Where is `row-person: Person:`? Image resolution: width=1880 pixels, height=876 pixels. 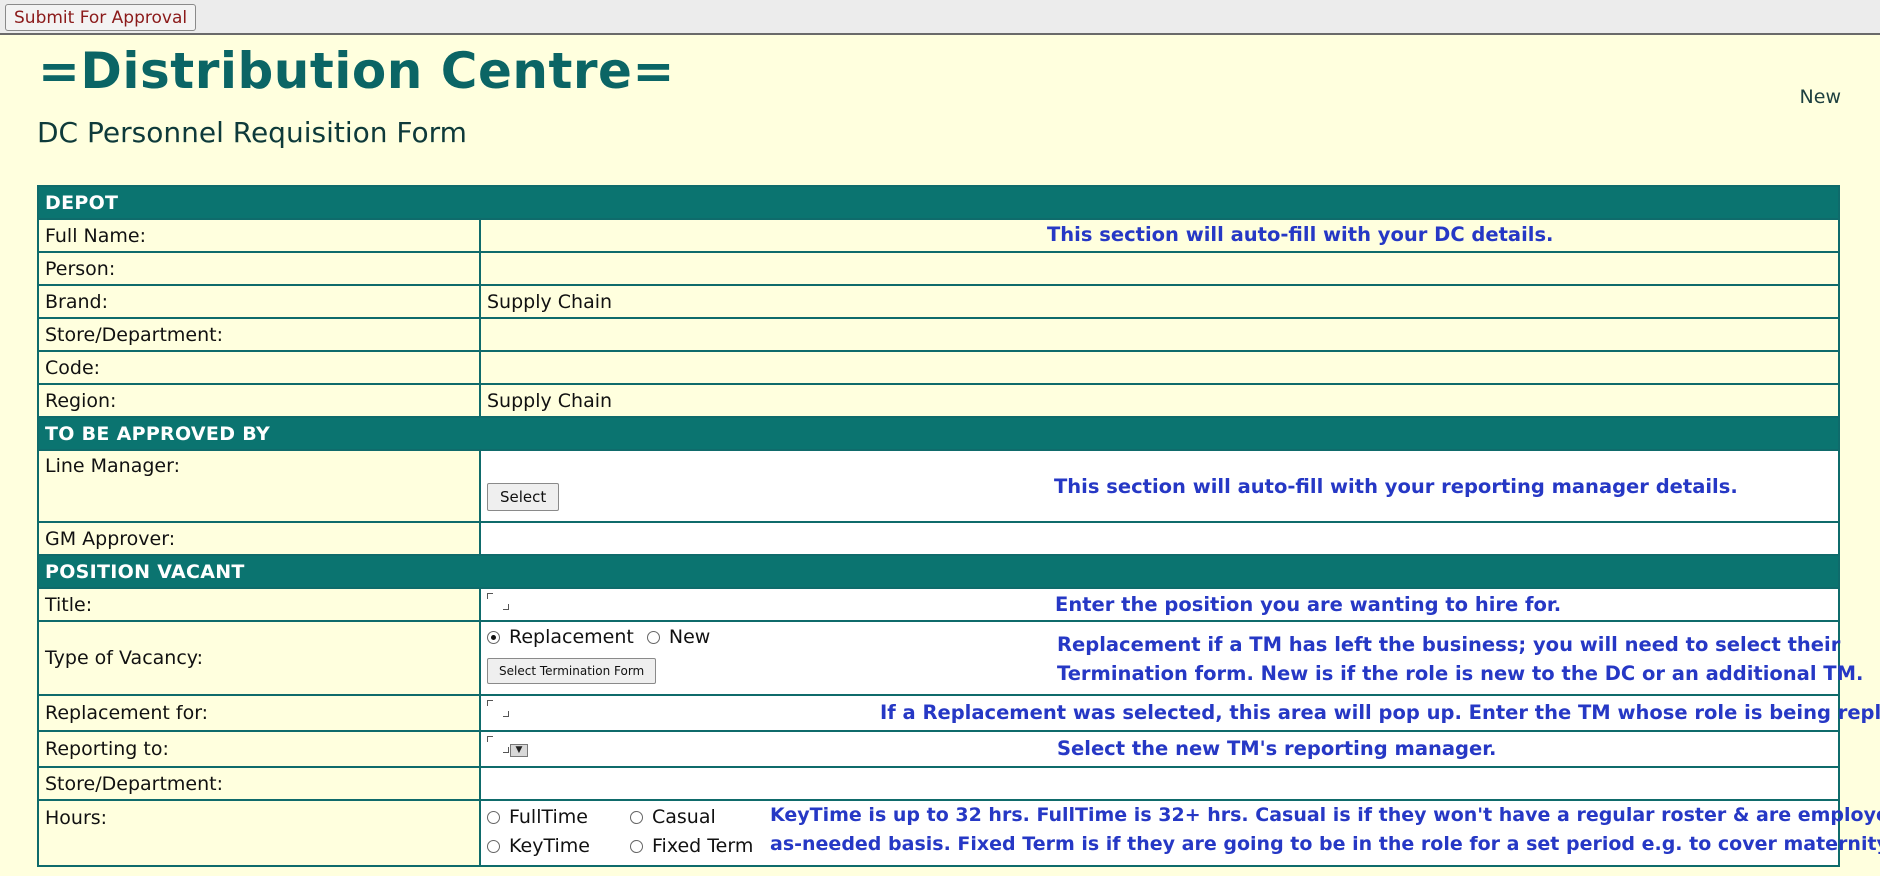 row-person: Person: is located at coordinates (938, 268).